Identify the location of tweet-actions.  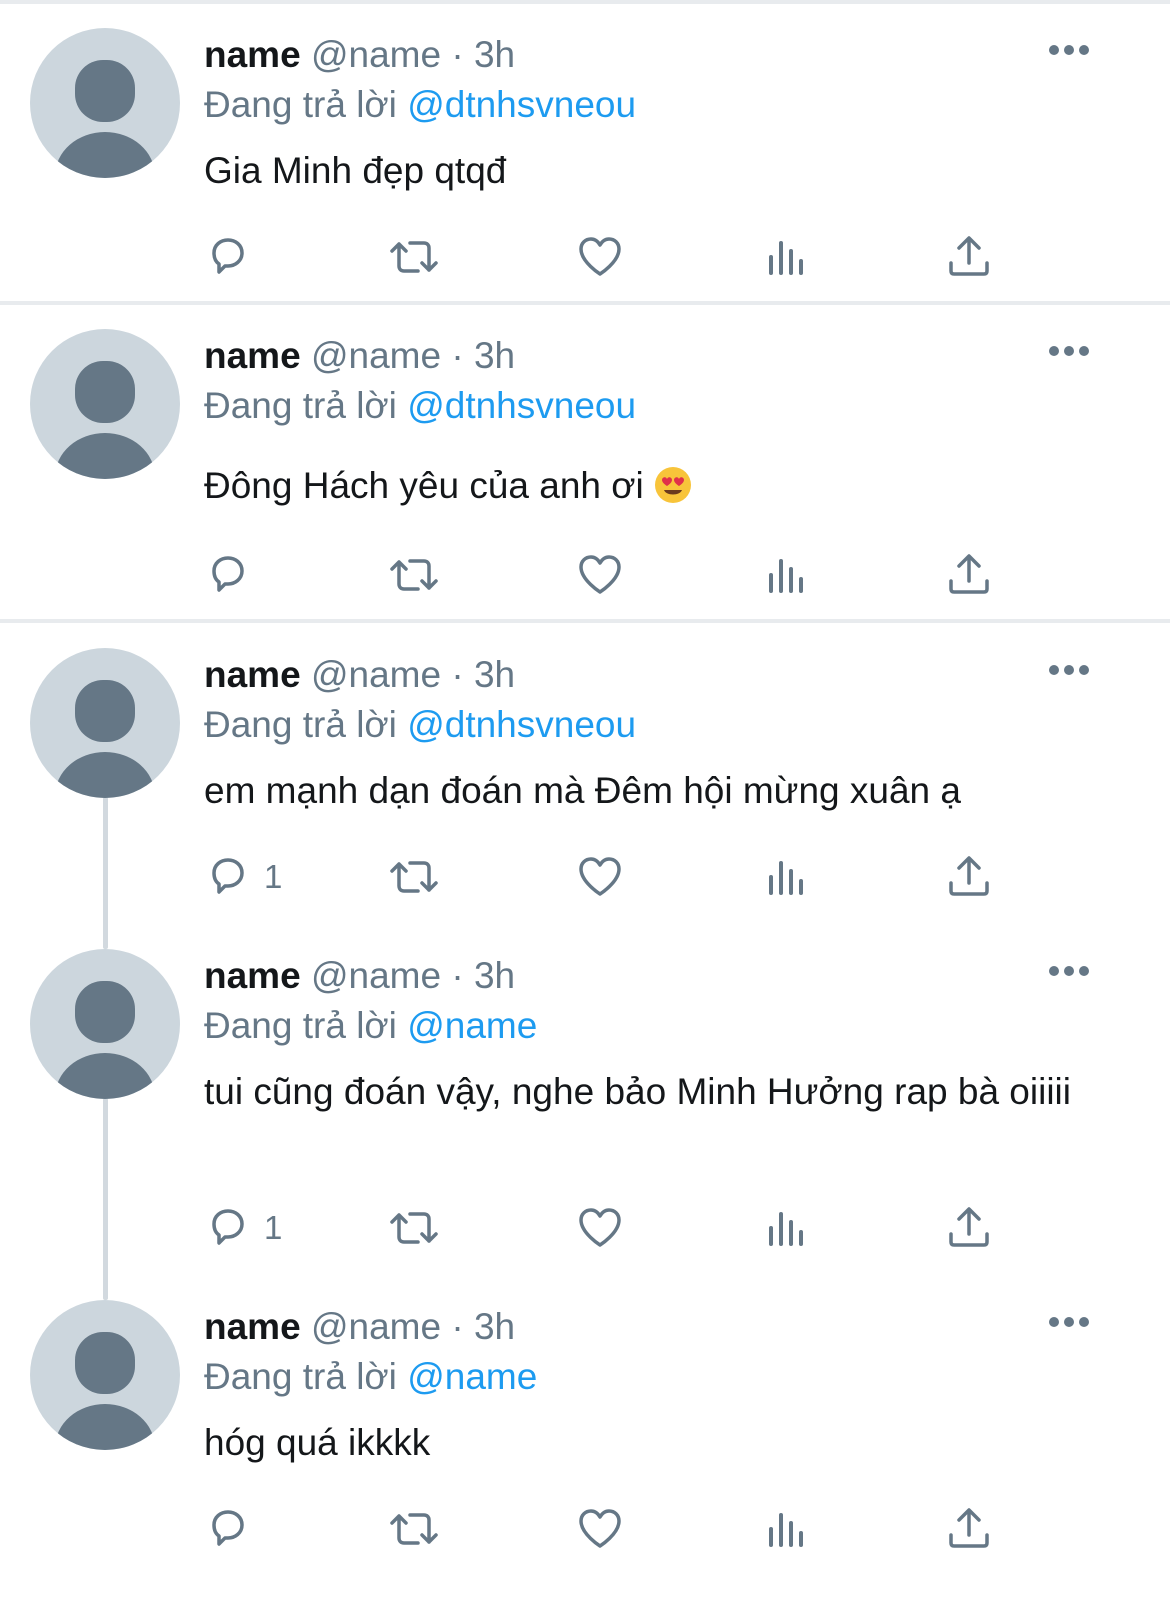
(604, 257).